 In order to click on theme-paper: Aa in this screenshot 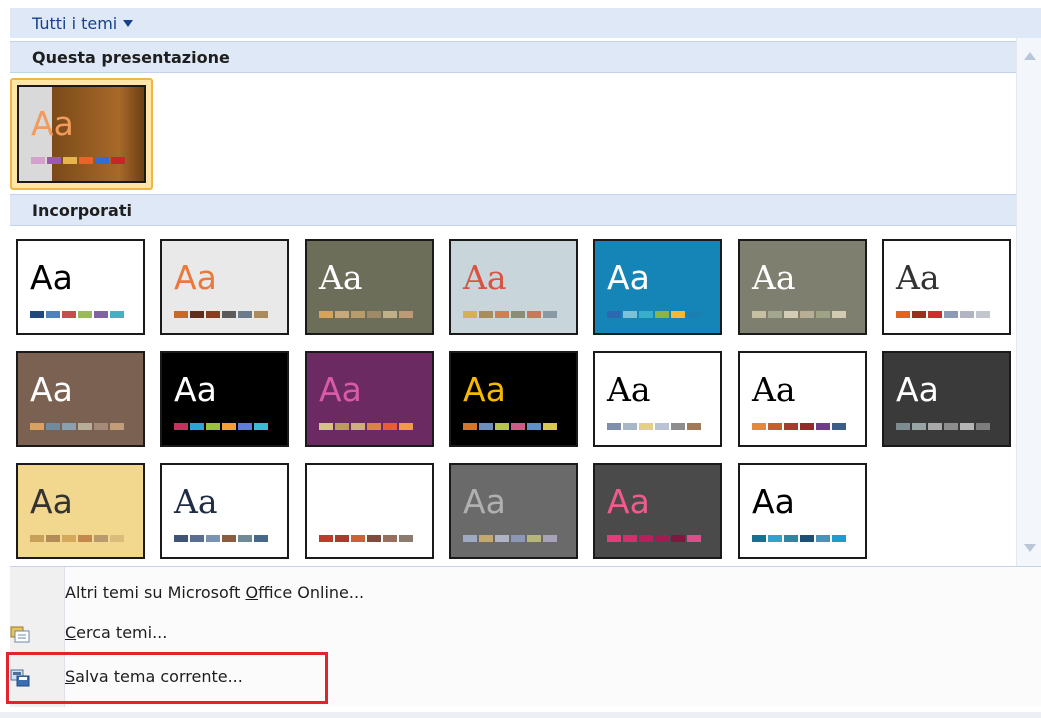, I will do `click(80, 511)`.